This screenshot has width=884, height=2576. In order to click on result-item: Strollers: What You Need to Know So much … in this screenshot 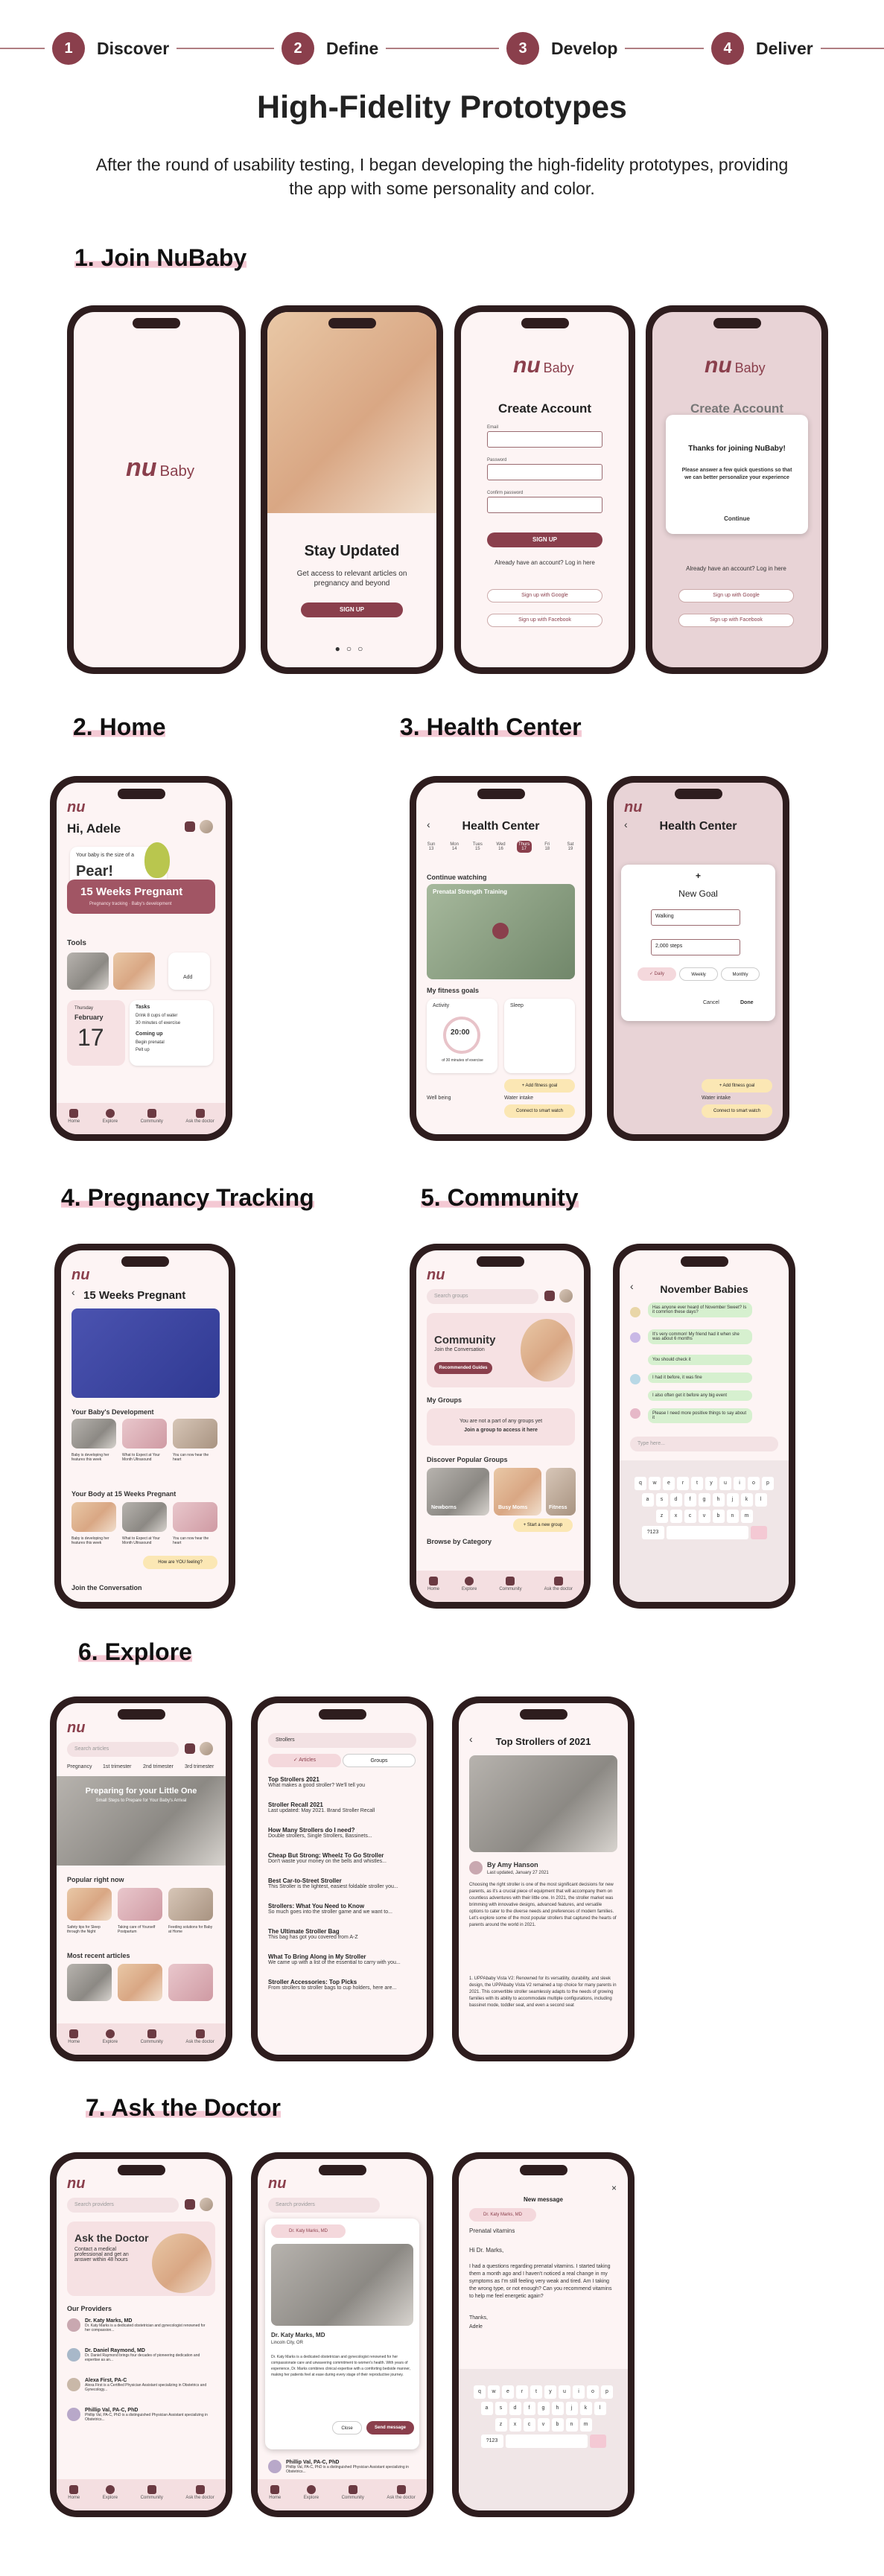, I will do `click(342, 1909)`.